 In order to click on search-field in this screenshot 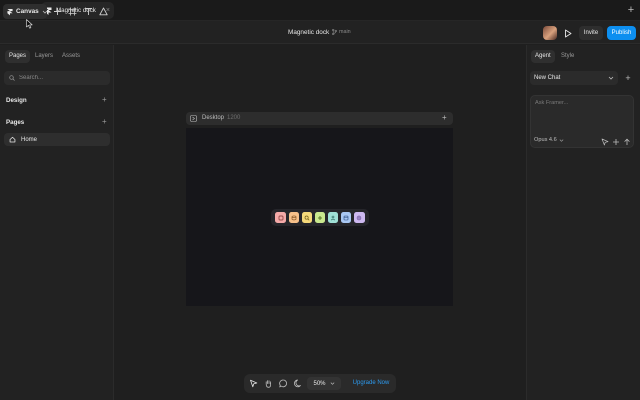, I will do `click(57, 78)`.